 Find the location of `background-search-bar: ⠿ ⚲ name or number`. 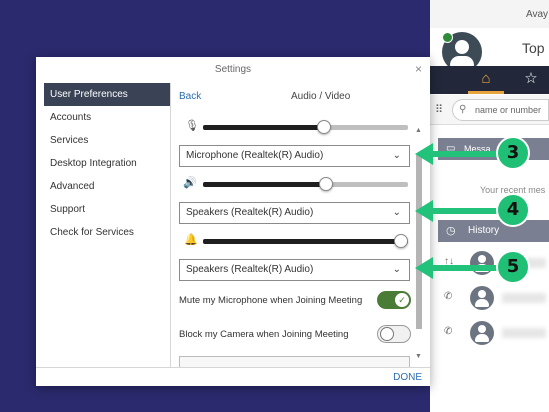

background-search-bar: ⠿ ⚲ name or number is located at coordinates (489, 110).